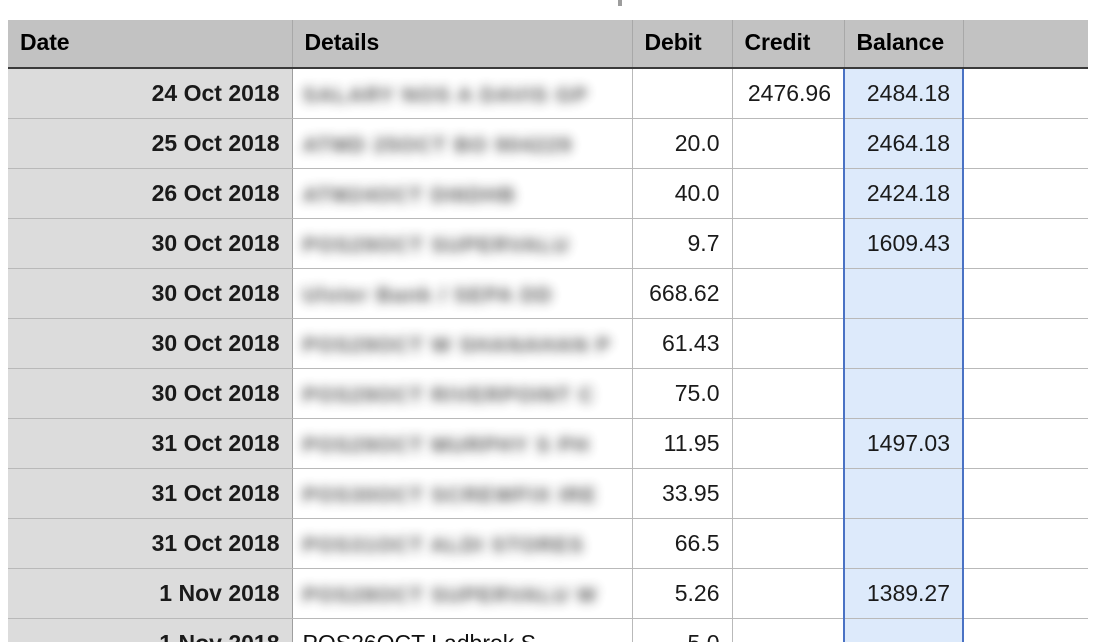 The image size is (1106, 642). I want to click on cell-debit: 11.95, so click(682, 443).